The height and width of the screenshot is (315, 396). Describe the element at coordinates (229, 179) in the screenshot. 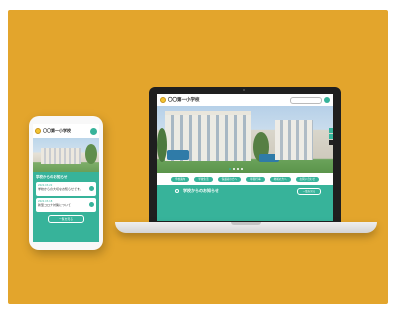

I see `nav-item: 保護者の方へ` at that location.